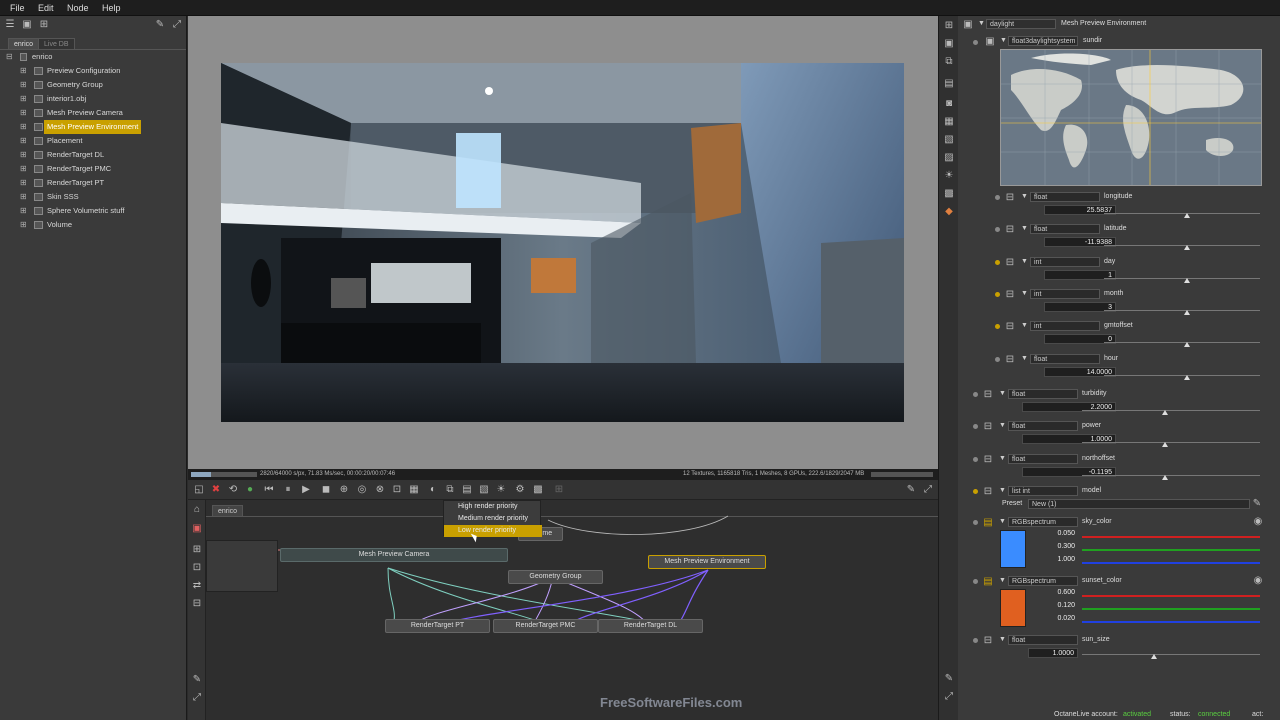 This screenshot has width=1280, height=720. Describe the element at coordinates (1043, 491) in the screenshot. I see `param-type: list int` at that location.